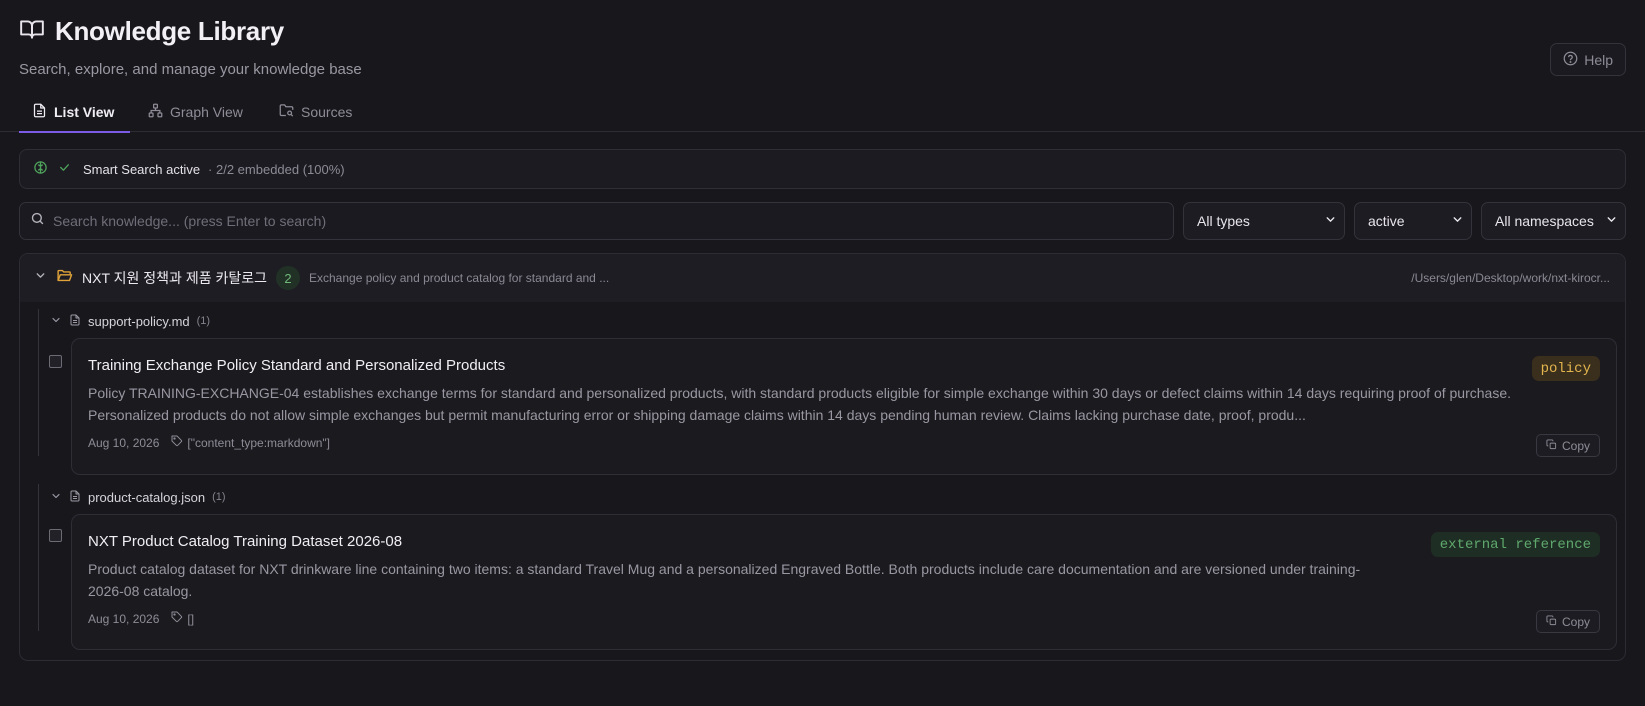  Describe the element at coordinates (613, 221) in the screenshot. I see `search-input` at that location.